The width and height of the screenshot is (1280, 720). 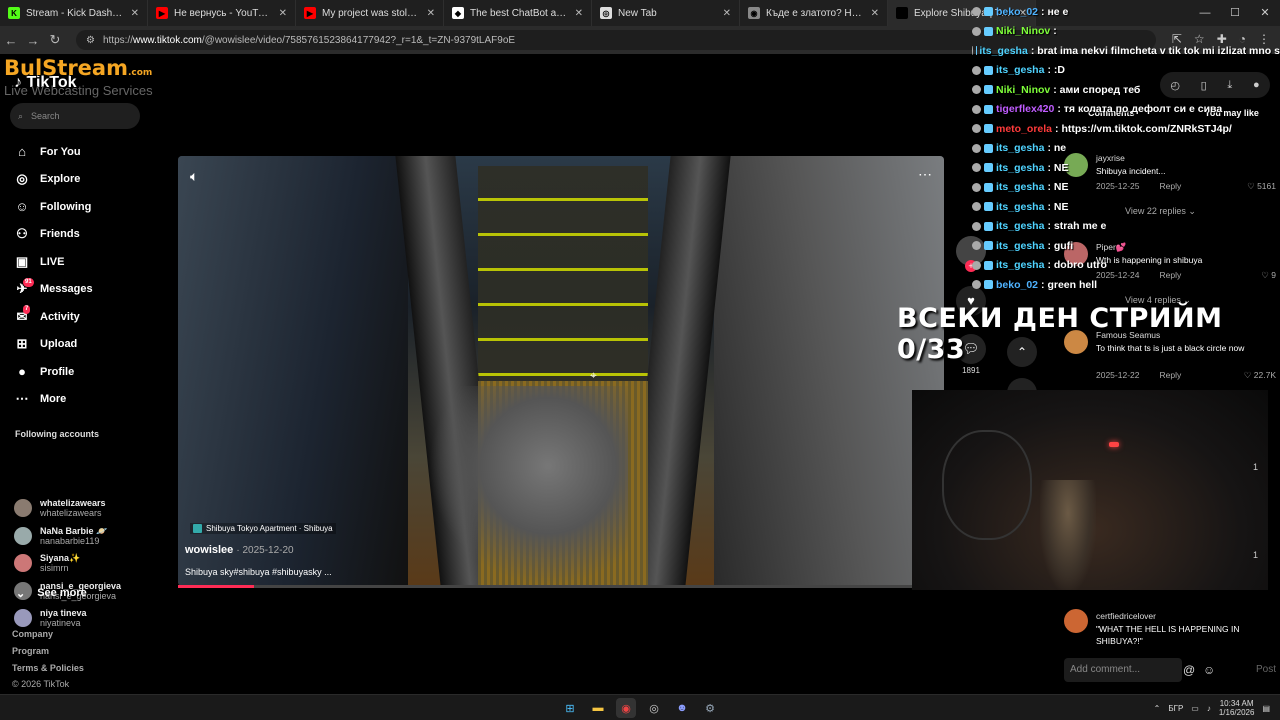 I want to click on chat-message: its_gesha : dobro utro, so click(x=1126, y=266).